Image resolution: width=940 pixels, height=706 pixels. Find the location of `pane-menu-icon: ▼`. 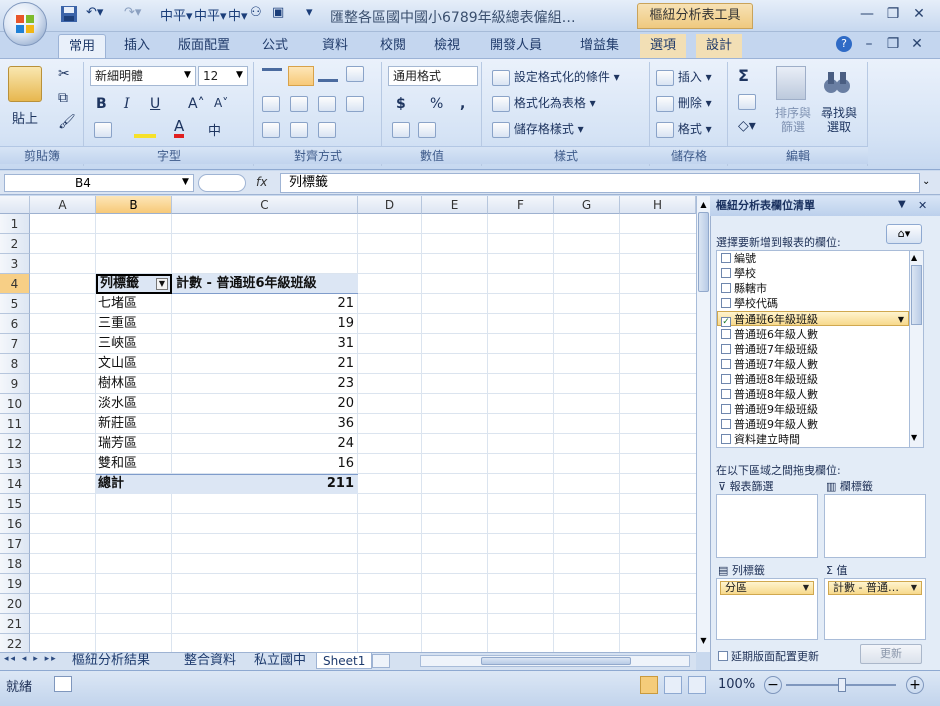

pane-menu-icon: ▼ is located at coordinates (902, 204).